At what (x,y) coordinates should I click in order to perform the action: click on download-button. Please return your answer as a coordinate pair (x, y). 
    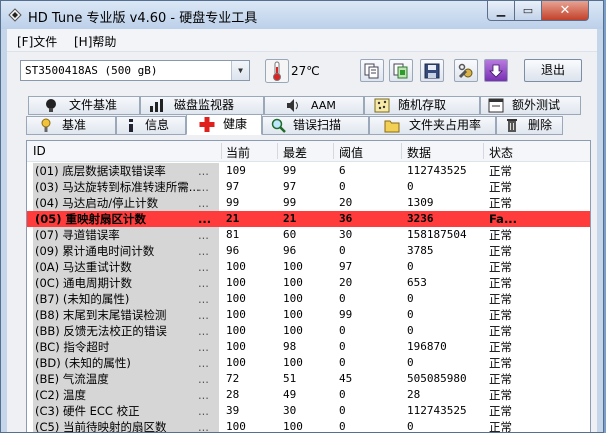
    Looking at the image, I should click on (496, 70).